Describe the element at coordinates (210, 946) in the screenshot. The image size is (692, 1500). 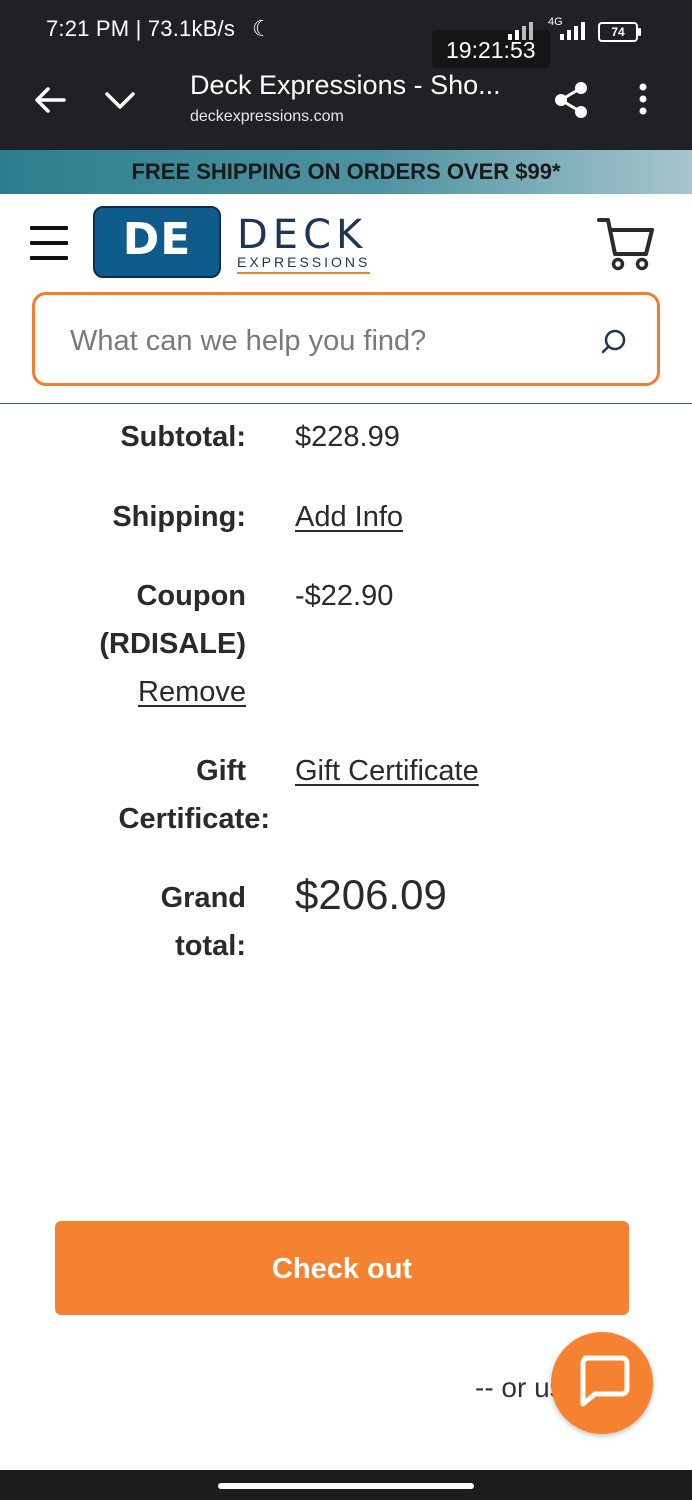
I see `grand-total-label-line2: total:` at that location.